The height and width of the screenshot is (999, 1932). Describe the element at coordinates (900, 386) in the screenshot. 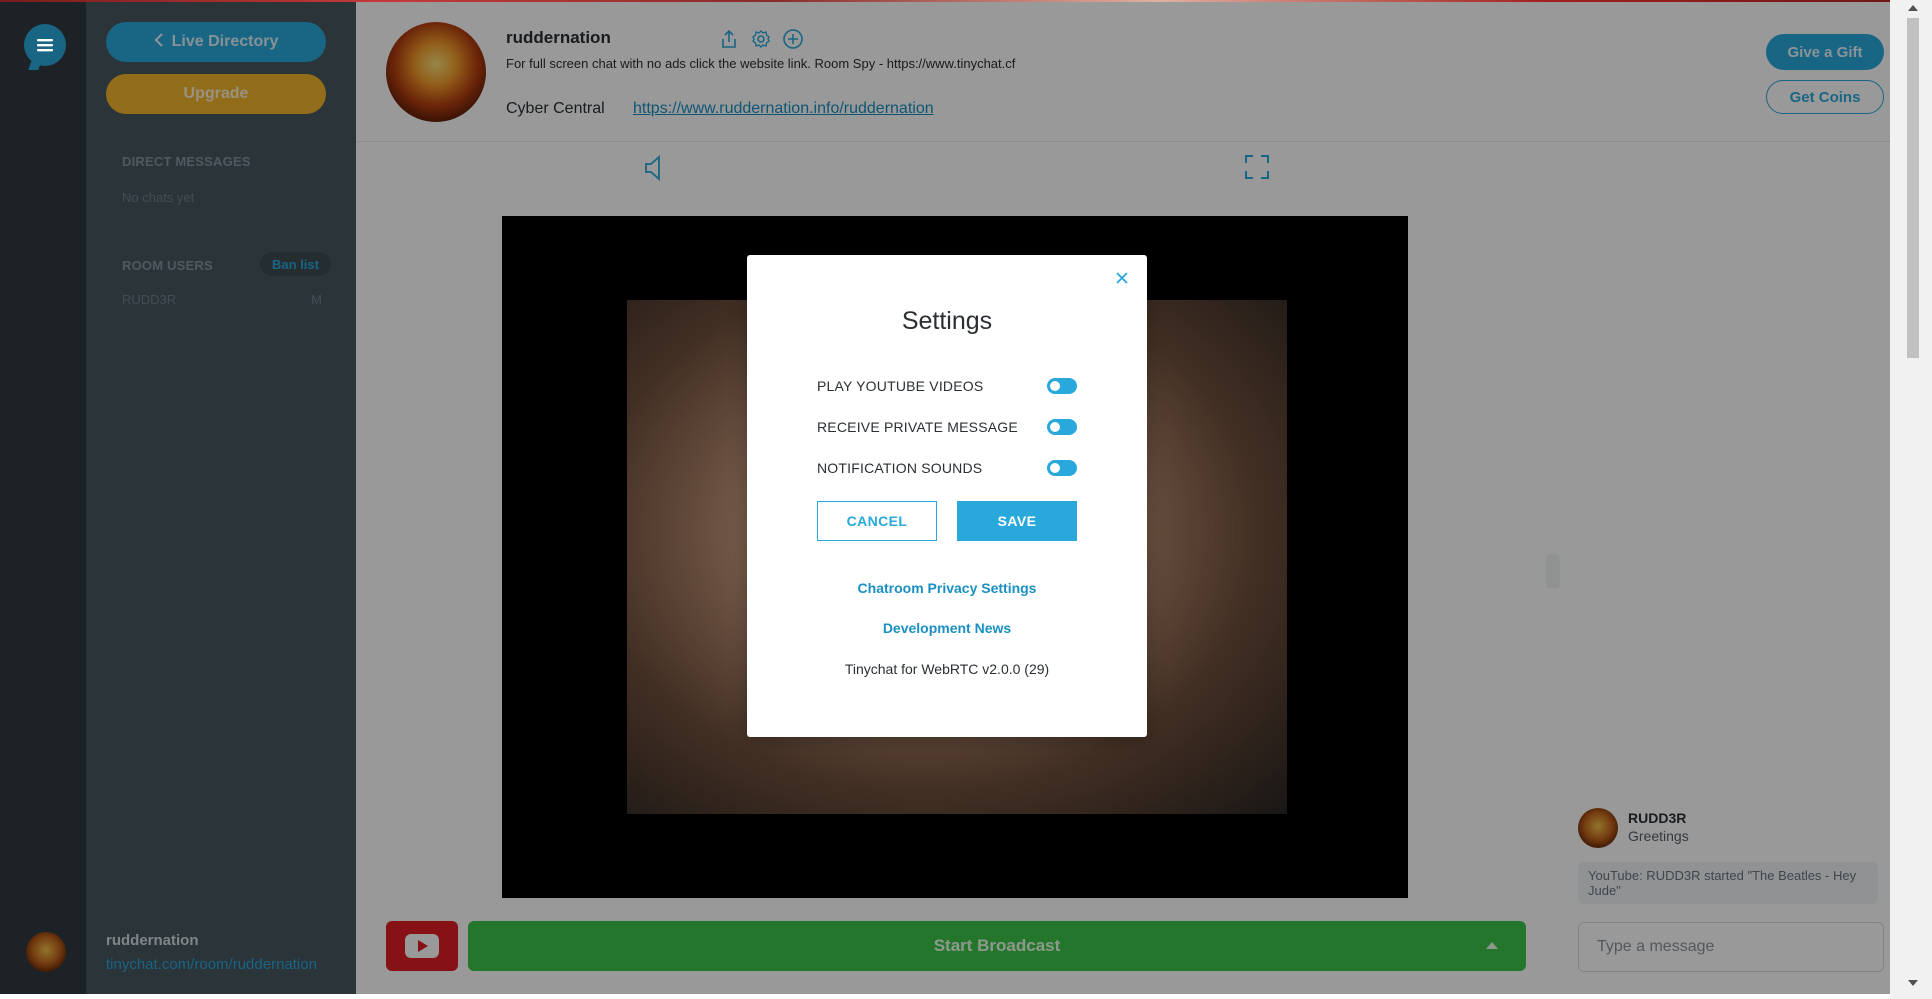

I see `setting-label: PLAY YOUTUBE VIDEOS` at that location.